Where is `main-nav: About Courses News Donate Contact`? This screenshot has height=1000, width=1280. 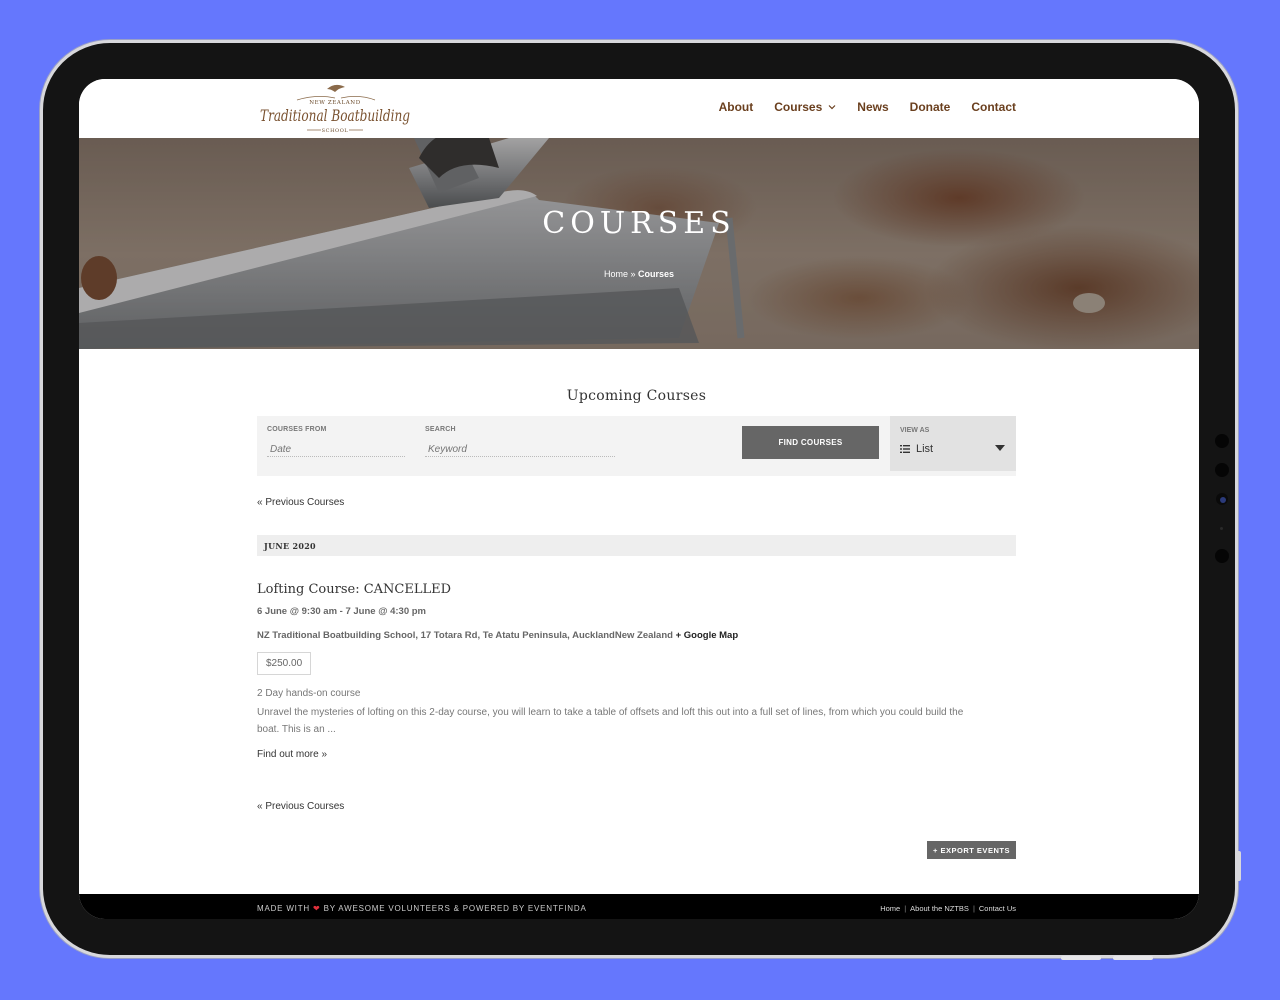
main-nav: About Courses News Donate Contact is located at coordinates (867, 107).